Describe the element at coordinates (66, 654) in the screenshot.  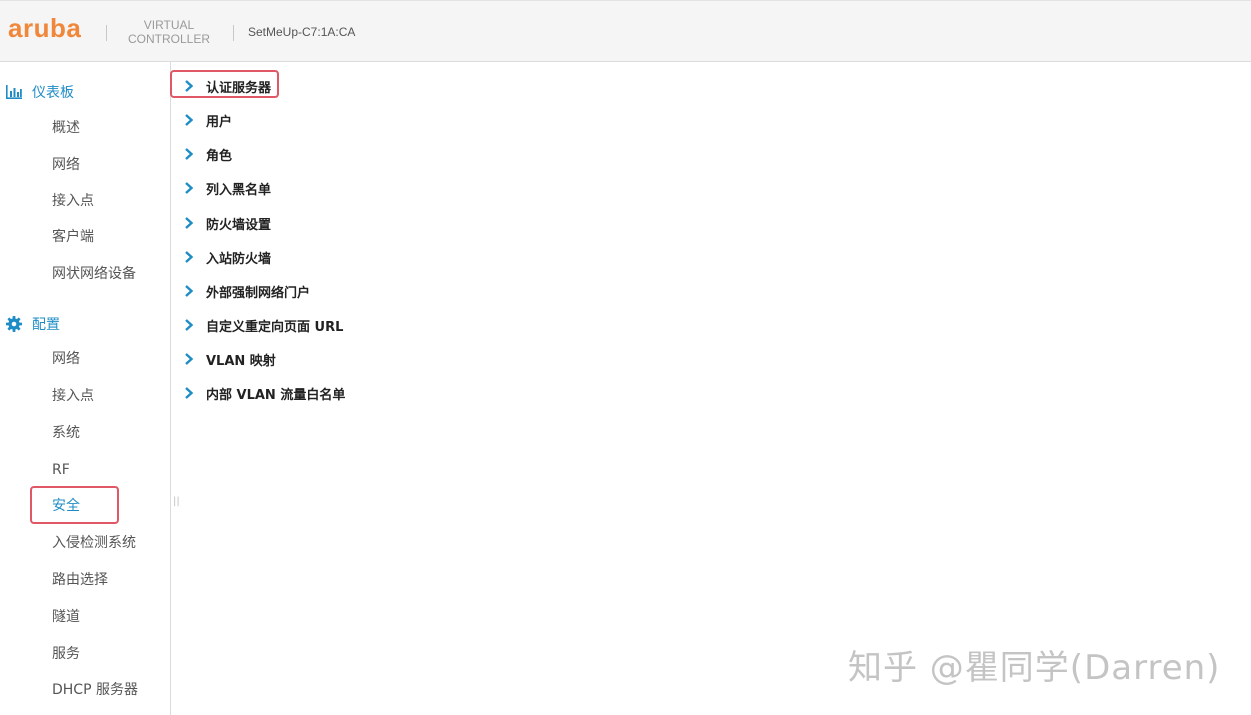
I see `sidebar-item-services: 服务` at that location.